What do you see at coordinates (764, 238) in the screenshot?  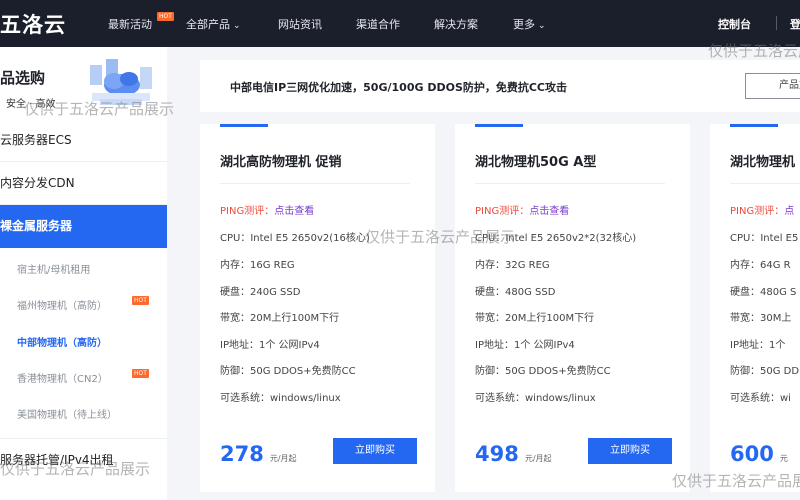 I see `spec-cpu: CPU：Intel E5` at bounding box center [764, 238].